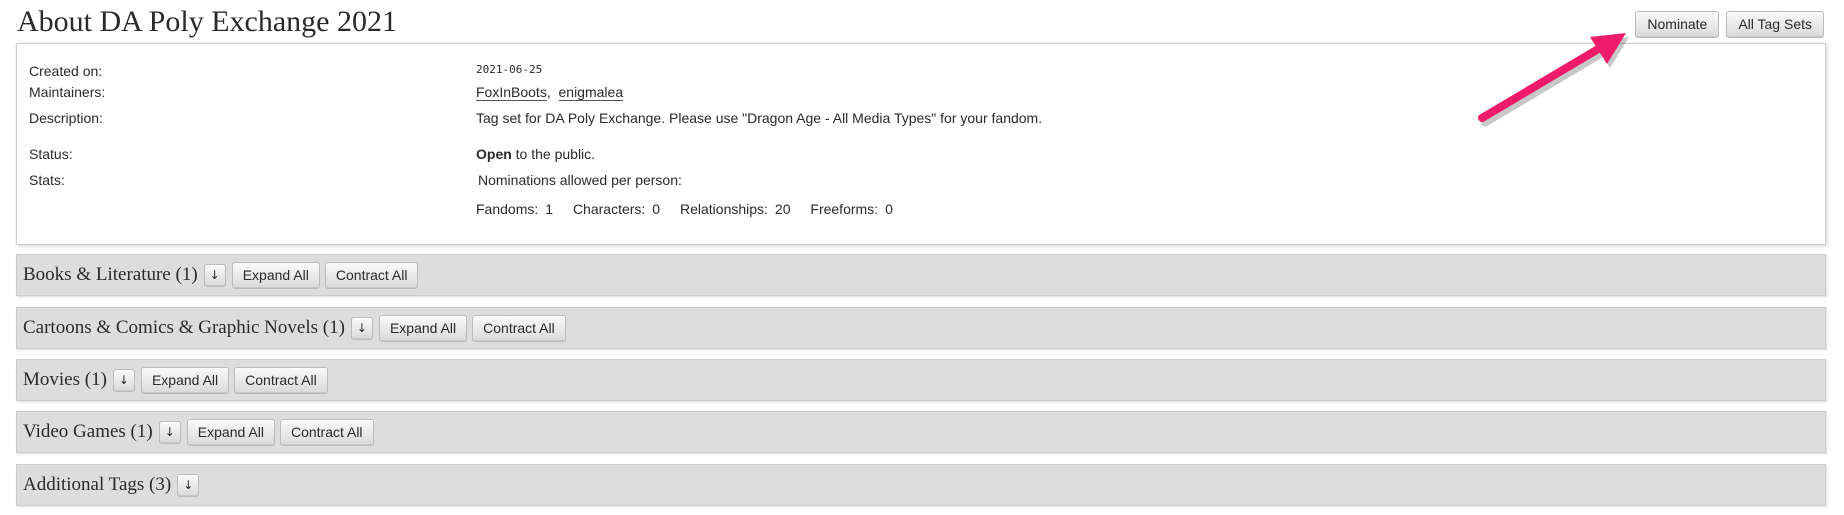 This screenshot has height=515, width=1844. I want to click on stat-fandoms: Fandoms: 1, so click(514, 209).